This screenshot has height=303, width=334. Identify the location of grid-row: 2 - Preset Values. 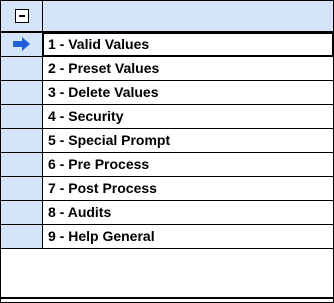
(167, 69).